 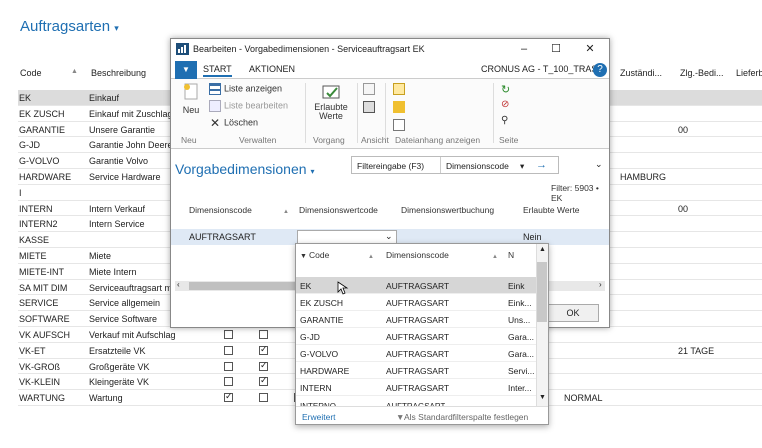 I want to click on delete-icon: ✕, so click(x=215, y=123).